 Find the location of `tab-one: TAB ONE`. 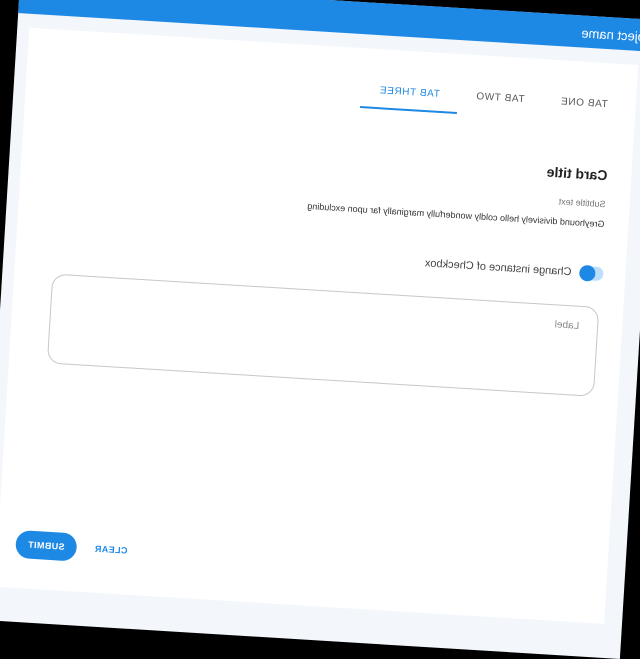

tab-one: TAB ONE is located at coordinates (583, 103).